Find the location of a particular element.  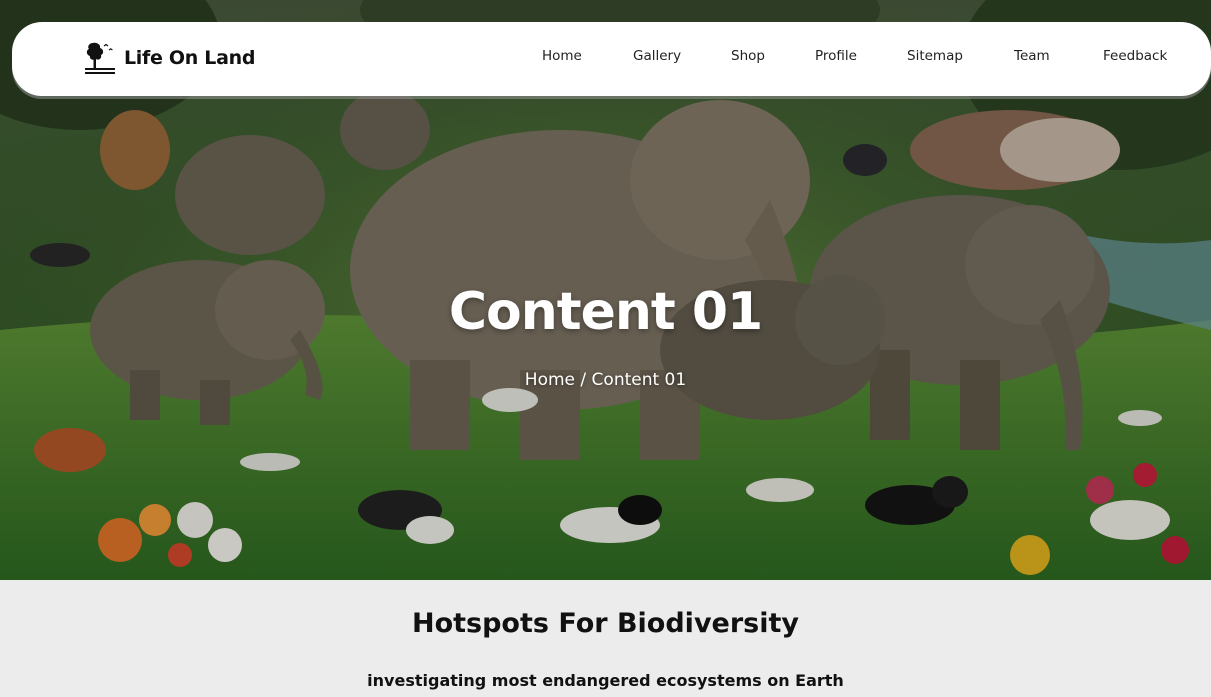

nav-link-feedback: Feedback is located at coordinates (1135, 56).